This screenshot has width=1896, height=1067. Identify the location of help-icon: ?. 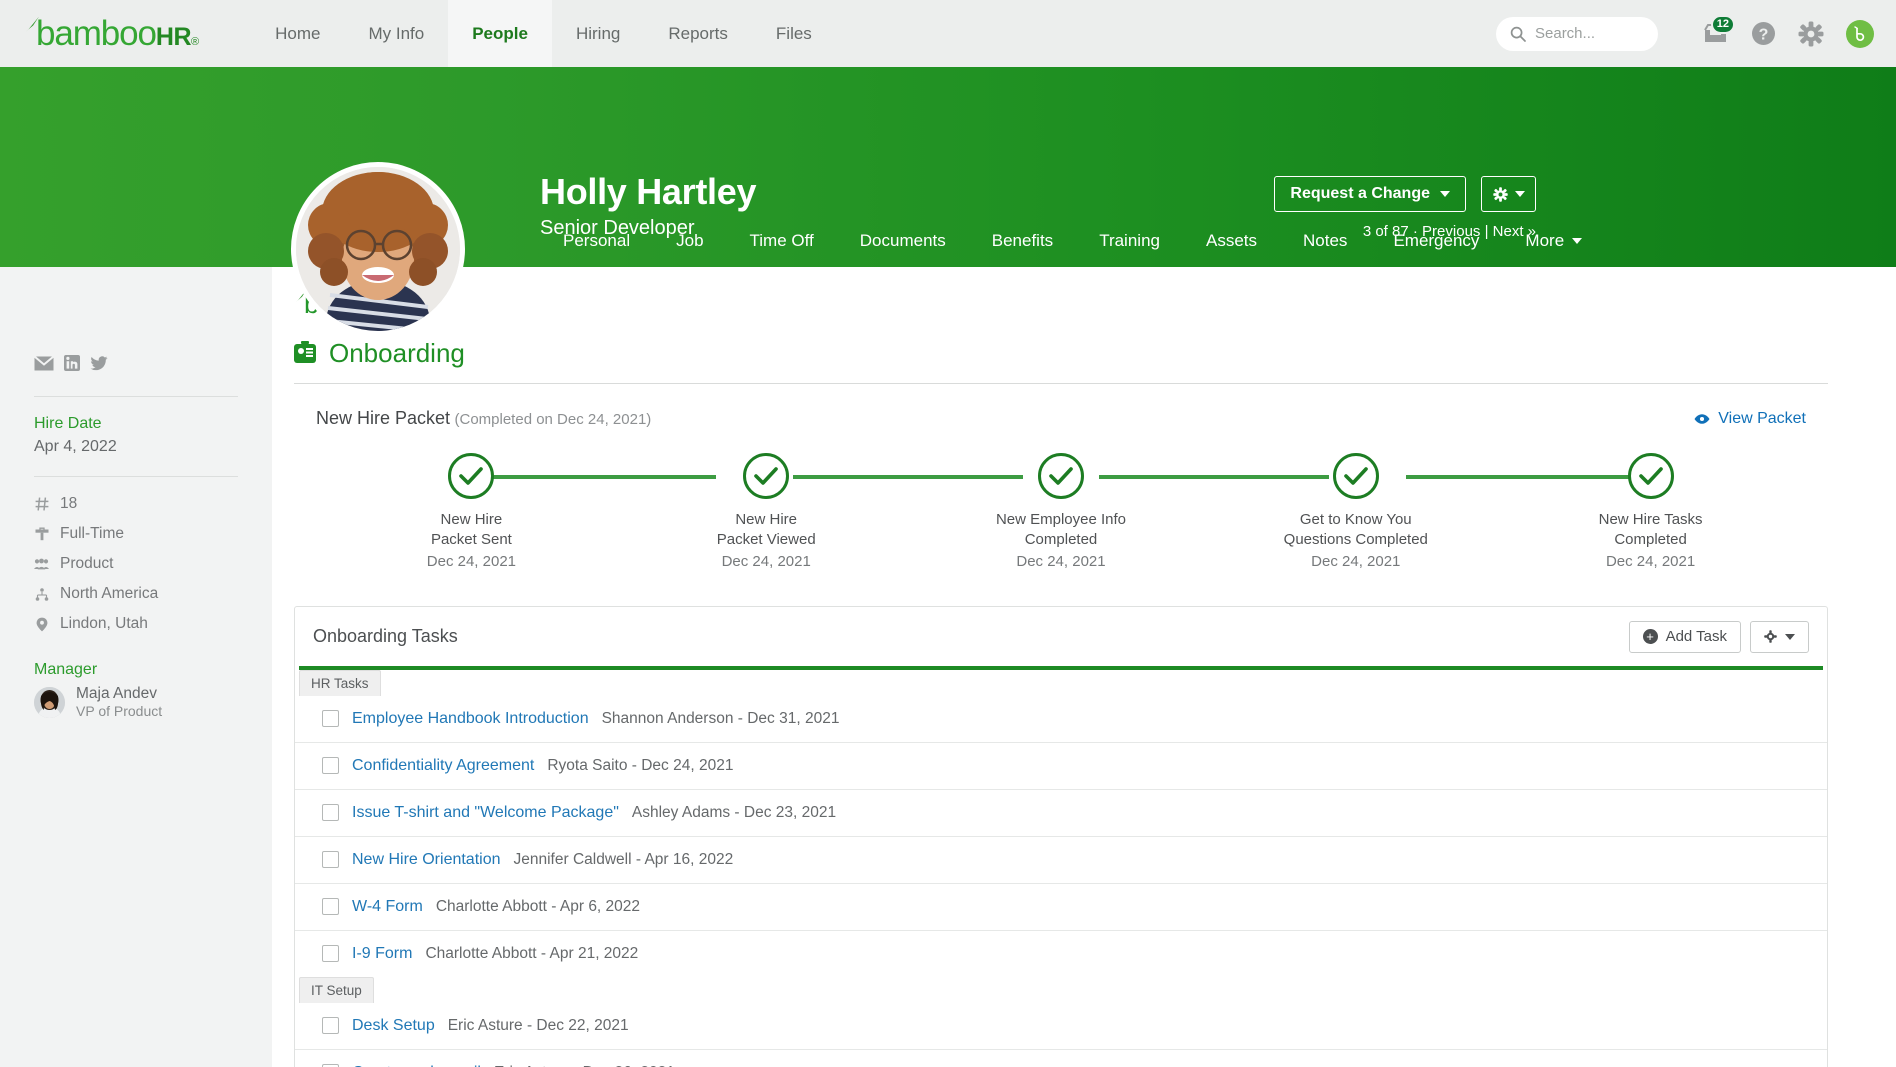
(1763, 33).